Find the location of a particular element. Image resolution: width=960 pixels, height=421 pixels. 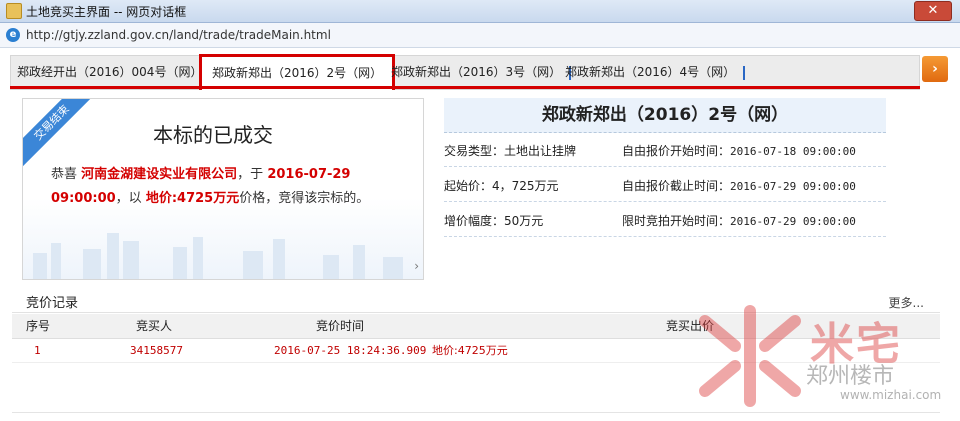

info-row: 起始价：4，725万元 自由报价截止时间：2016-07-29 09:00:00 is located at coordinates (665, 186).